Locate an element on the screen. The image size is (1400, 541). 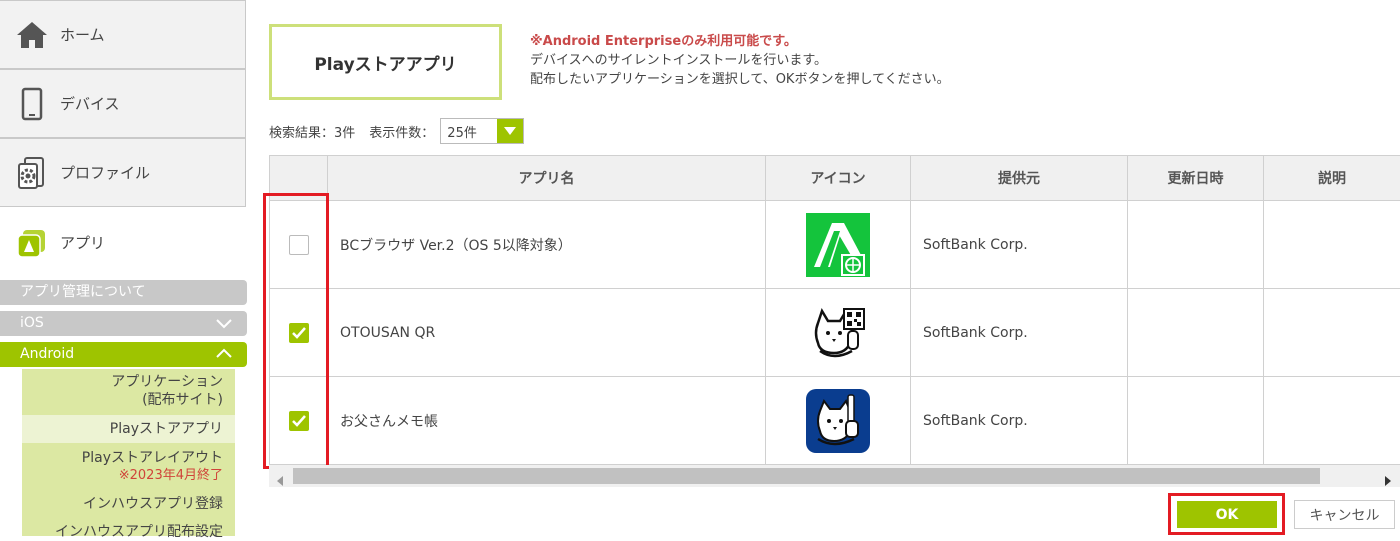
scroll-left-icon is located at coordinates (280, 480).